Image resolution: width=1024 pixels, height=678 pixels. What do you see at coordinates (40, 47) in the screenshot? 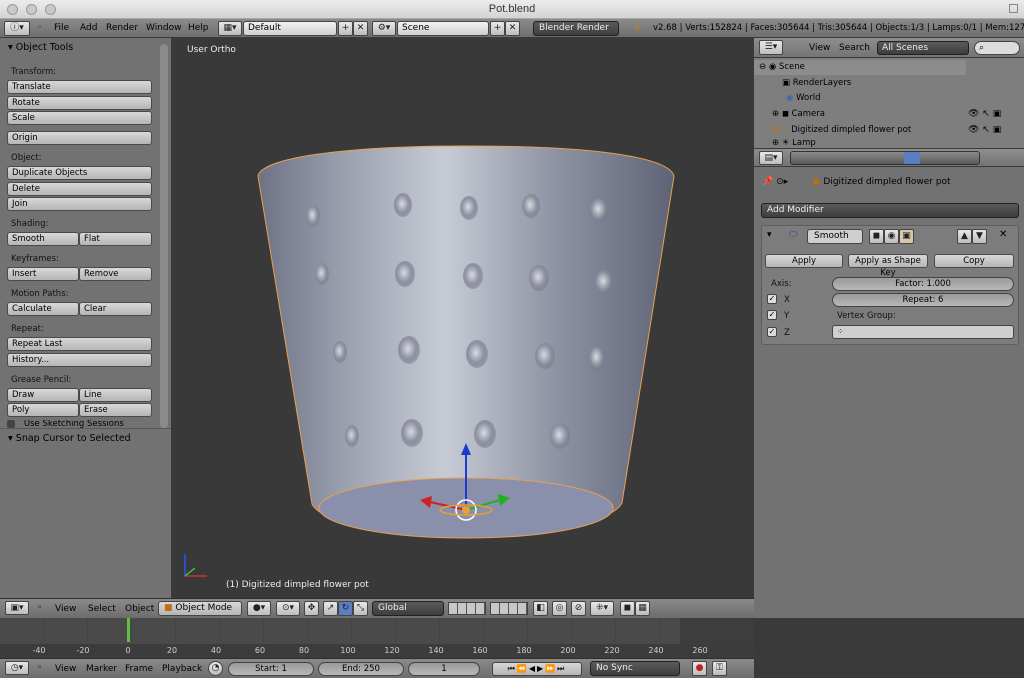
I see `object-tools-panel-header: ▾ Object Tools` at bounding box center [40, 47].